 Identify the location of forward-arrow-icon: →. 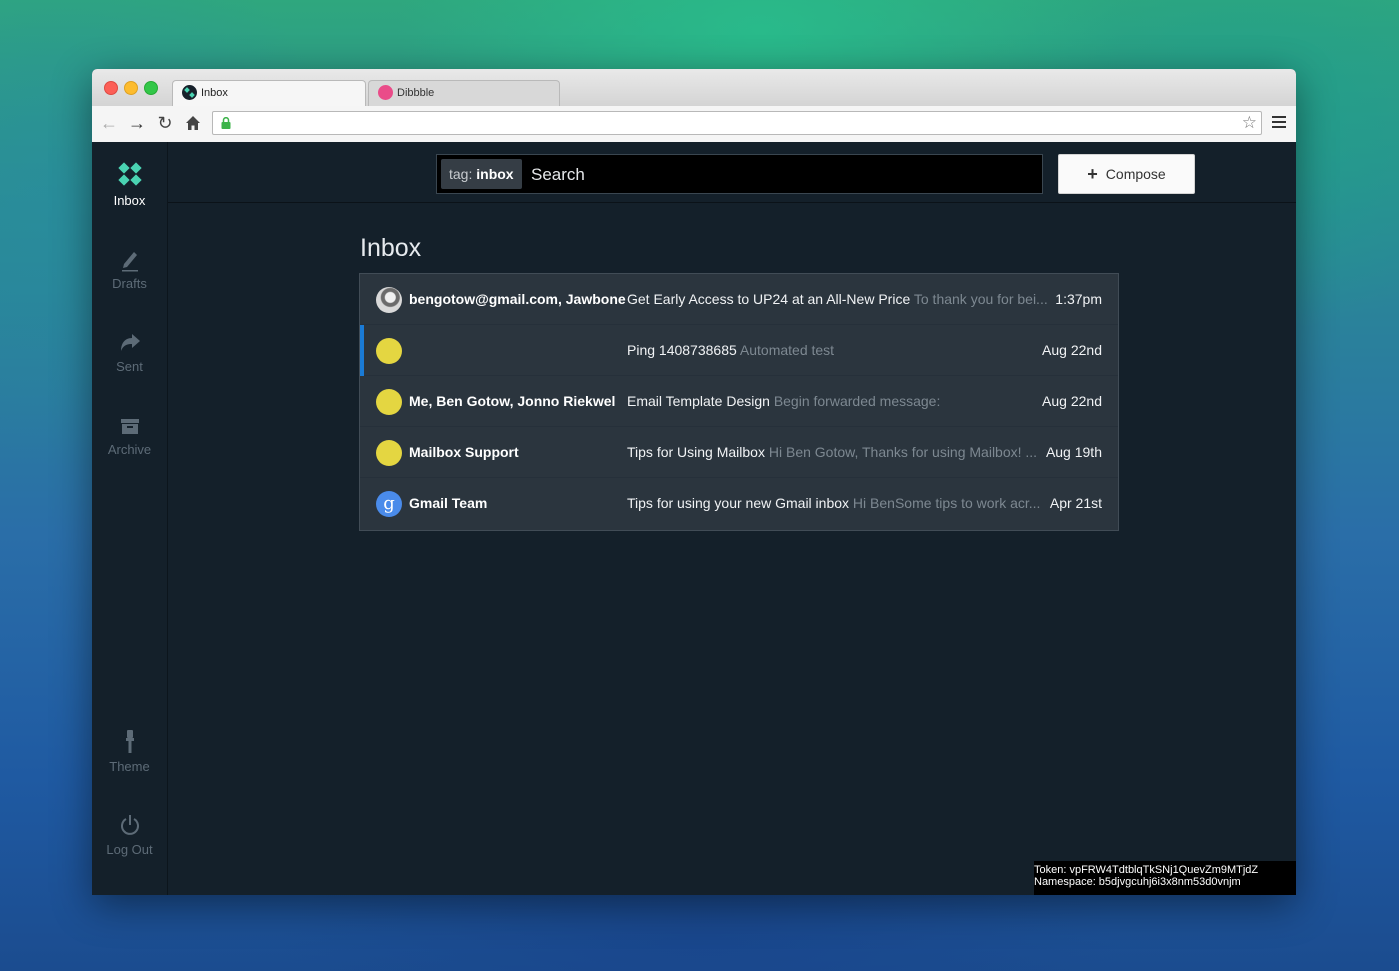
(137, 123).